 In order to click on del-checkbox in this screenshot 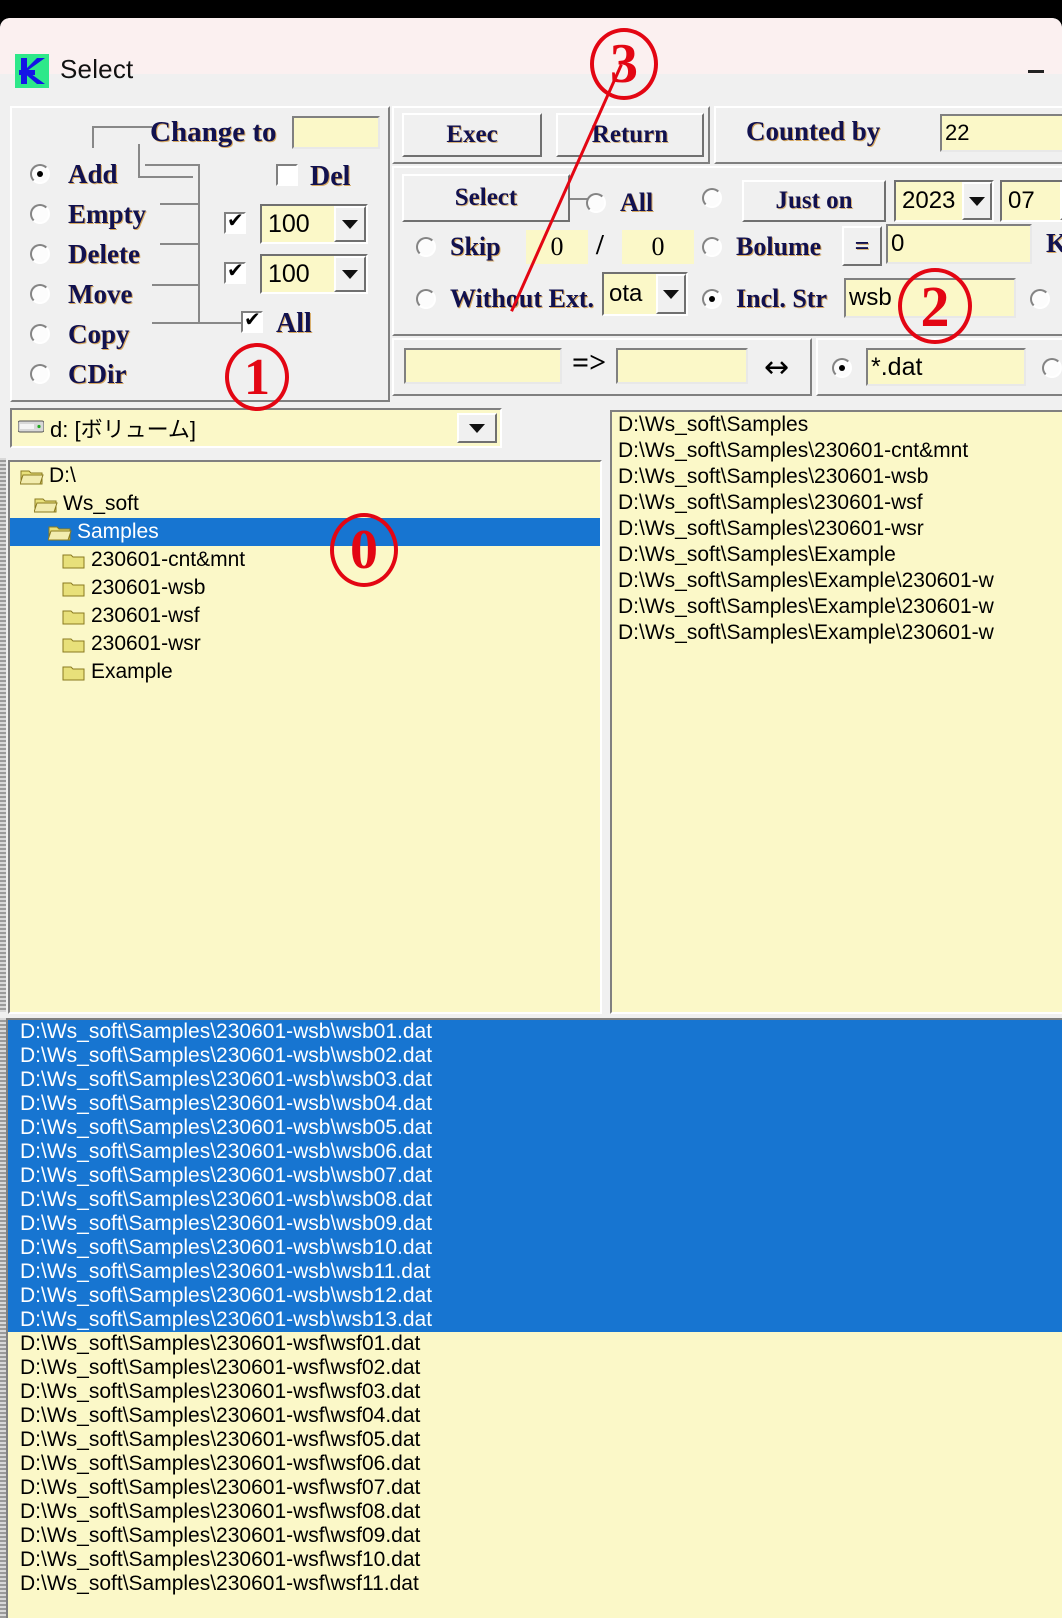, I will do `click(287, 175)`.